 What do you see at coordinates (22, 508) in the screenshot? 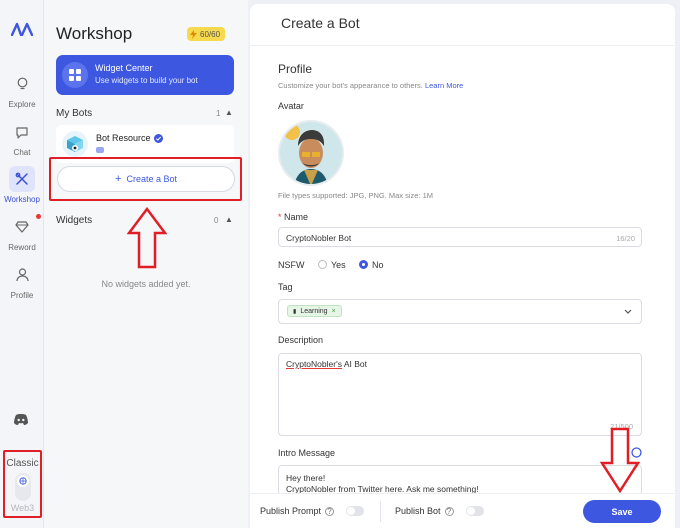
I see `mode-web3-label: Web3` at bounding box center [22, 508].